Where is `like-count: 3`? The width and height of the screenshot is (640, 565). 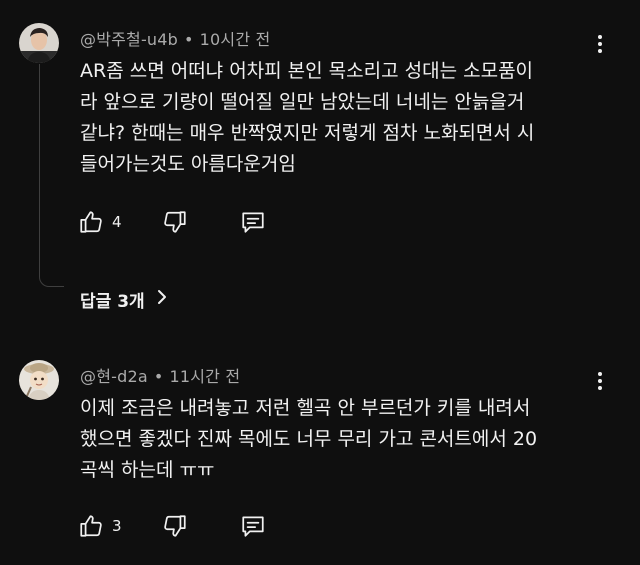 like-count: 3 is located at coordinates (117, 526).